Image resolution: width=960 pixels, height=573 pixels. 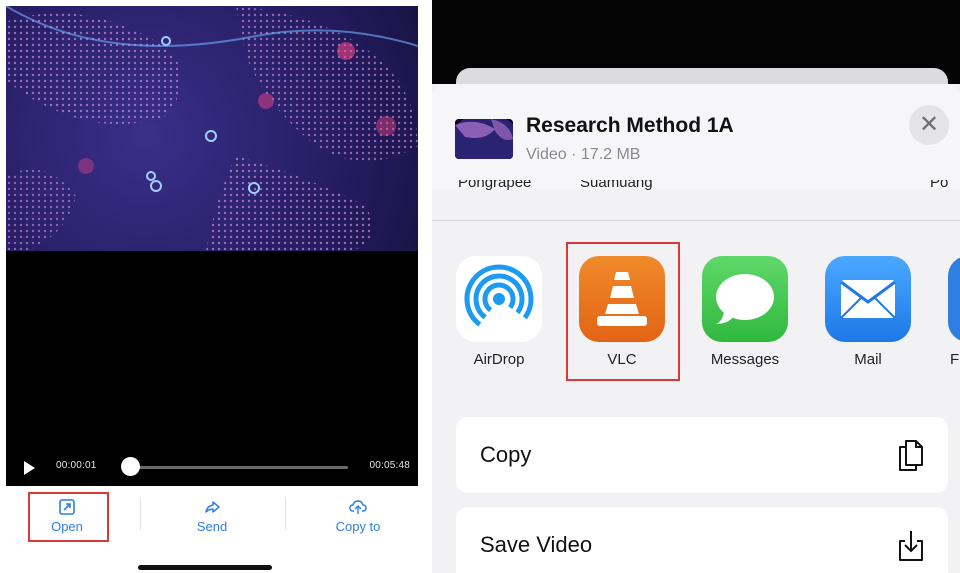 I want to click on copy-label: Copy, so click(x=506, y=454).